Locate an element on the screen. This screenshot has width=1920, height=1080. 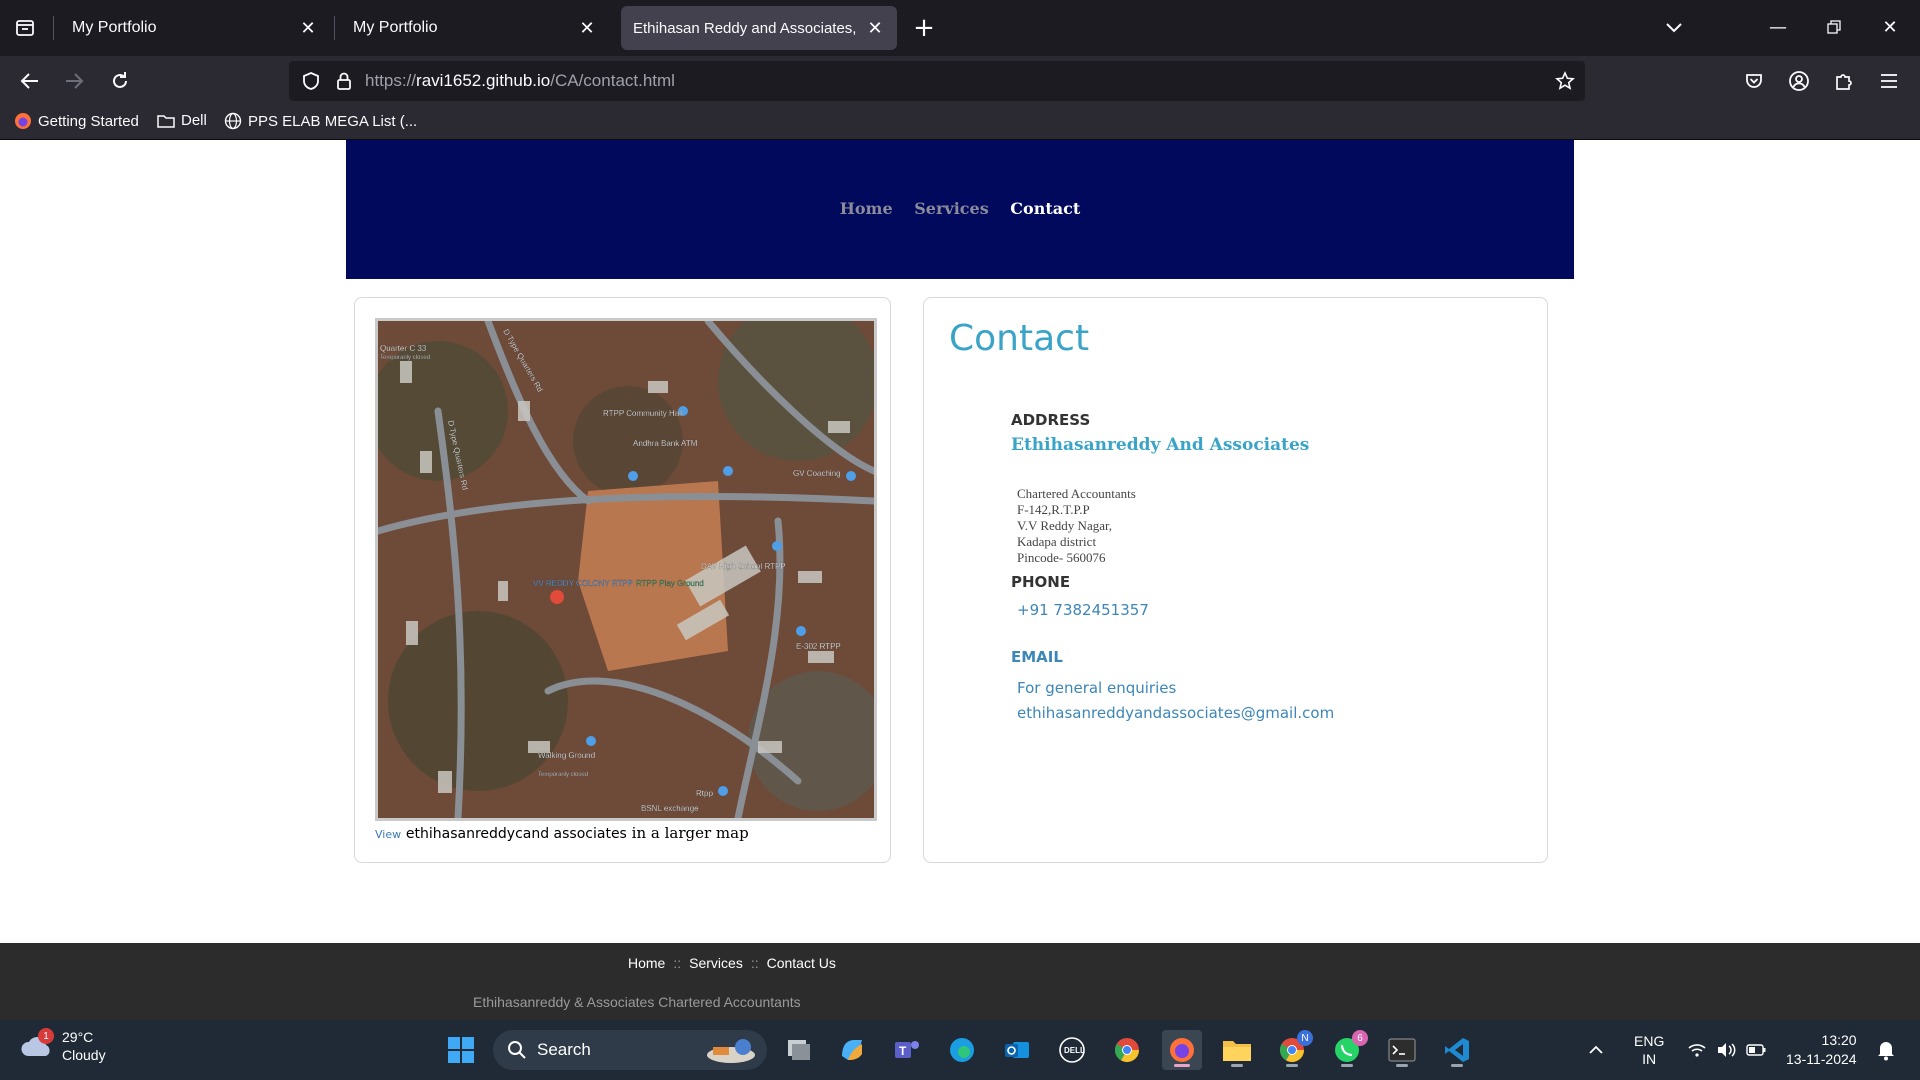
company-name: Ethihasanreddy And Associates is located at coordinates (1160, 445).